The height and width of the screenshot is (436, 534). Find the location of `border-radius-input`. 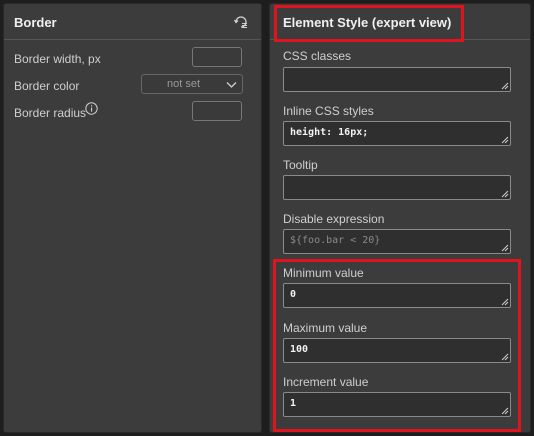

border-radius-input is located at coordinates (217, 111).